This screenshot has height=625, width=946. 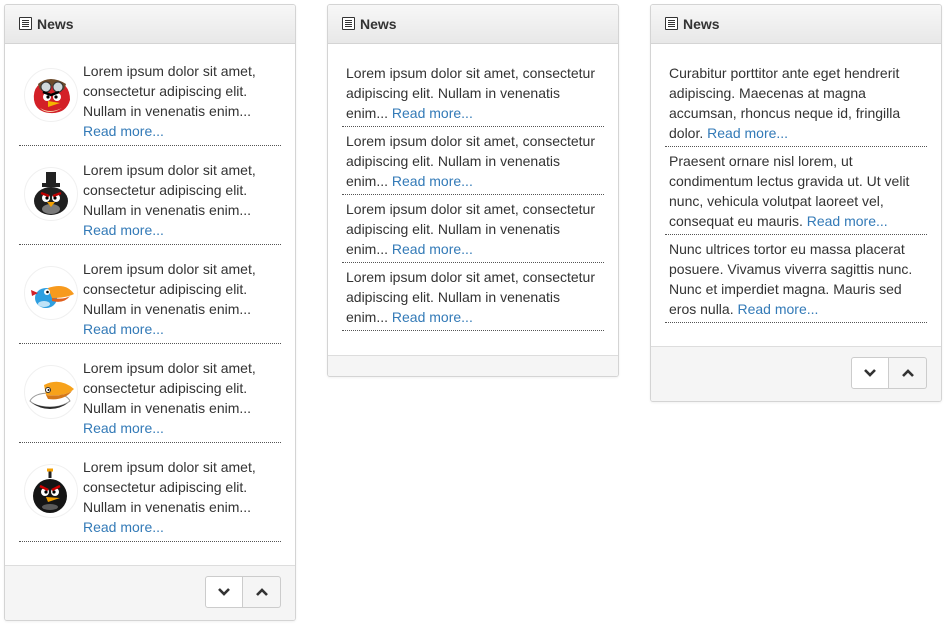 I want to click on black-hat-bird-icon, so click(x=51, y=194).